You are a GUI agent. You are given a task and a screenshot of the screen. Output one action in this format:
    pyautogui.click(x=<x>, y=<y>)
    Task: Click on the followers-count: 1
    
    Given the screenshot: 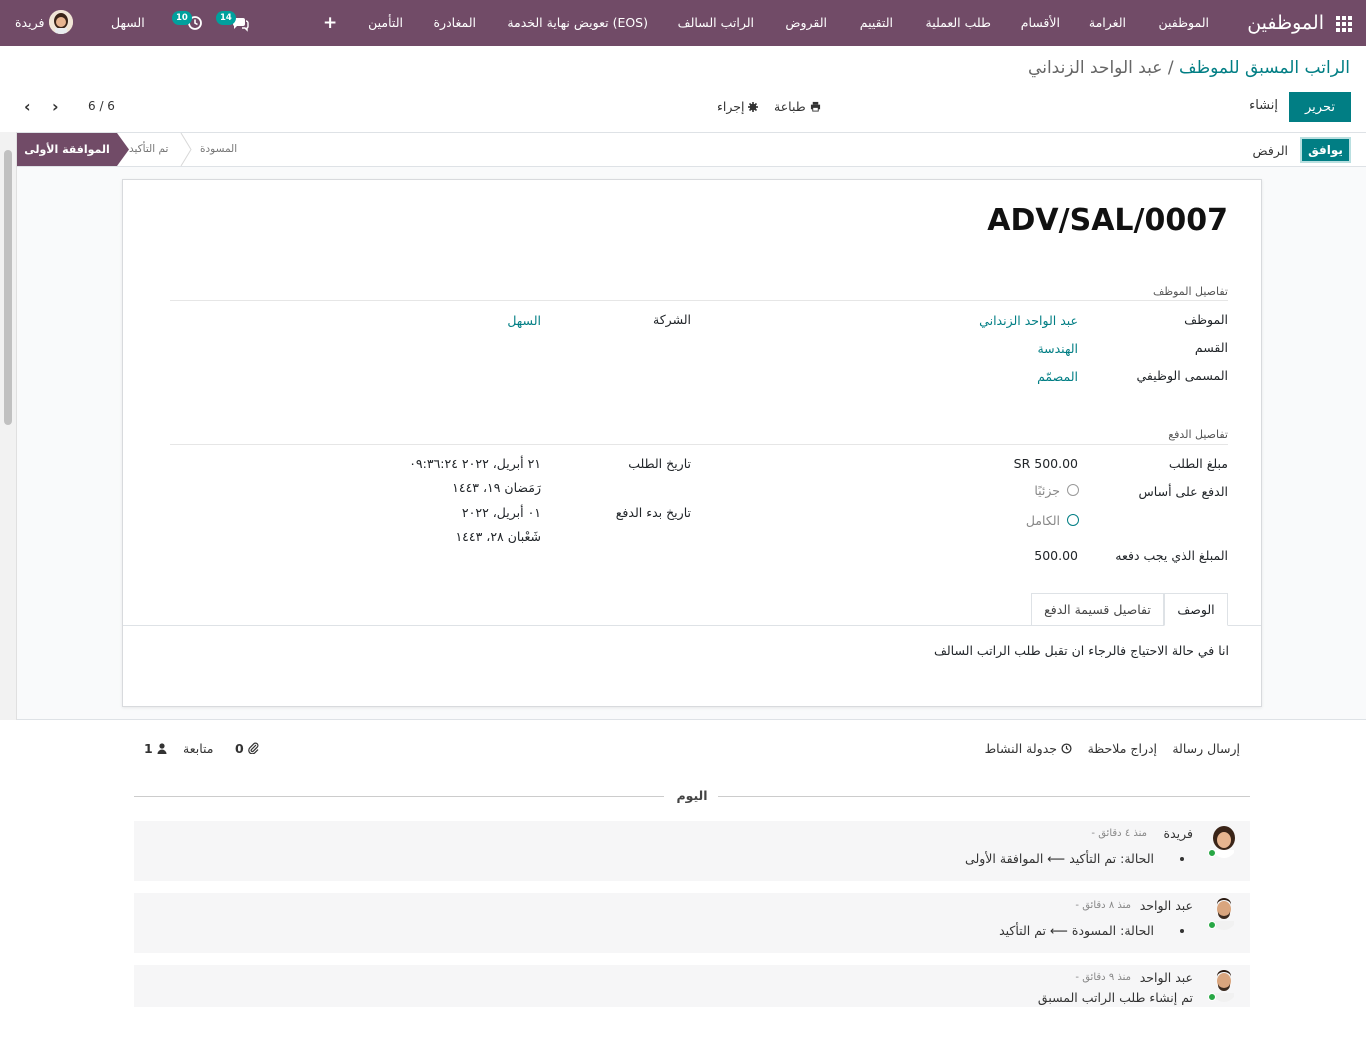 What is the action you would take?
    pyautogui.click(x=148, y=748)
    